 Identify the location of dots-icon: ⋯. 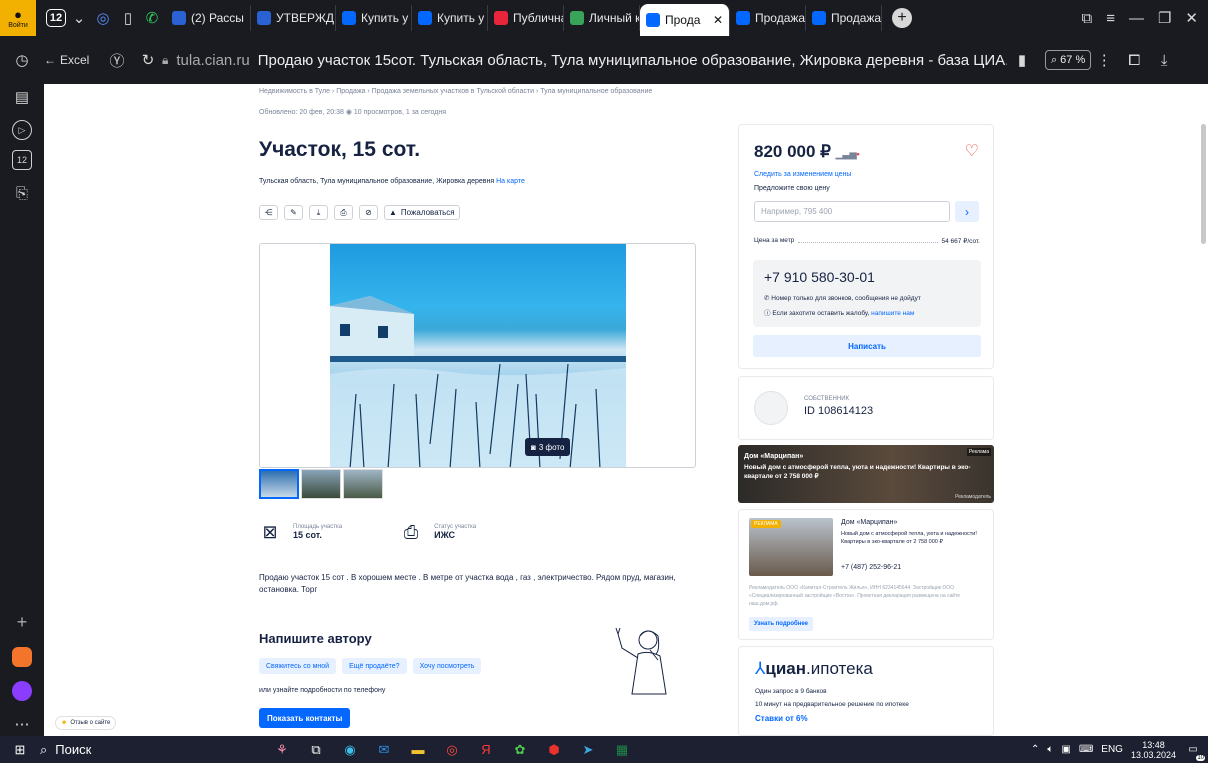
(22, 724).